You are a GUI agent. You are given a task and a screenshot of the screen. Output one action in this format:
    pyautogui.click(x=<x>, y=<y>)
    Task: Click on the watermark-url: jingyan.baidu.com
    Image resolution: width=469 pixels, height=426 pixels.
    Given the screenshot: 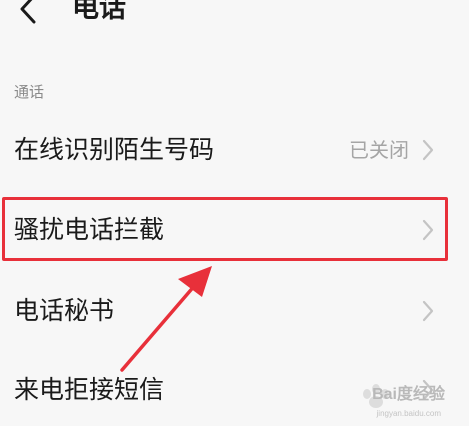 What is the action you would take?
    pyautogui.click(x=408, y=413)
    